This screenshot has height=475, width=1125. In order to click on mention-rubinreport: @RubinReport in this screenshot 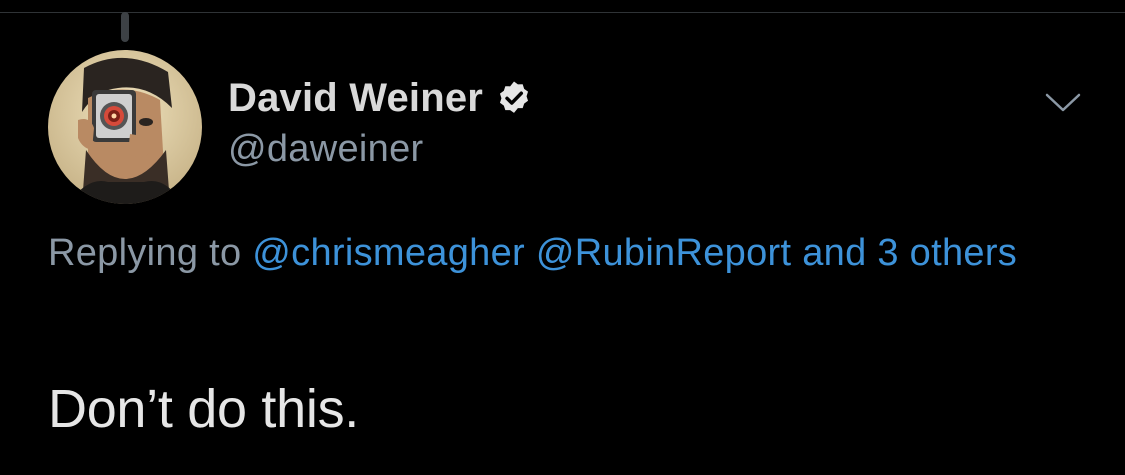, I will do `click(664, 253)`.